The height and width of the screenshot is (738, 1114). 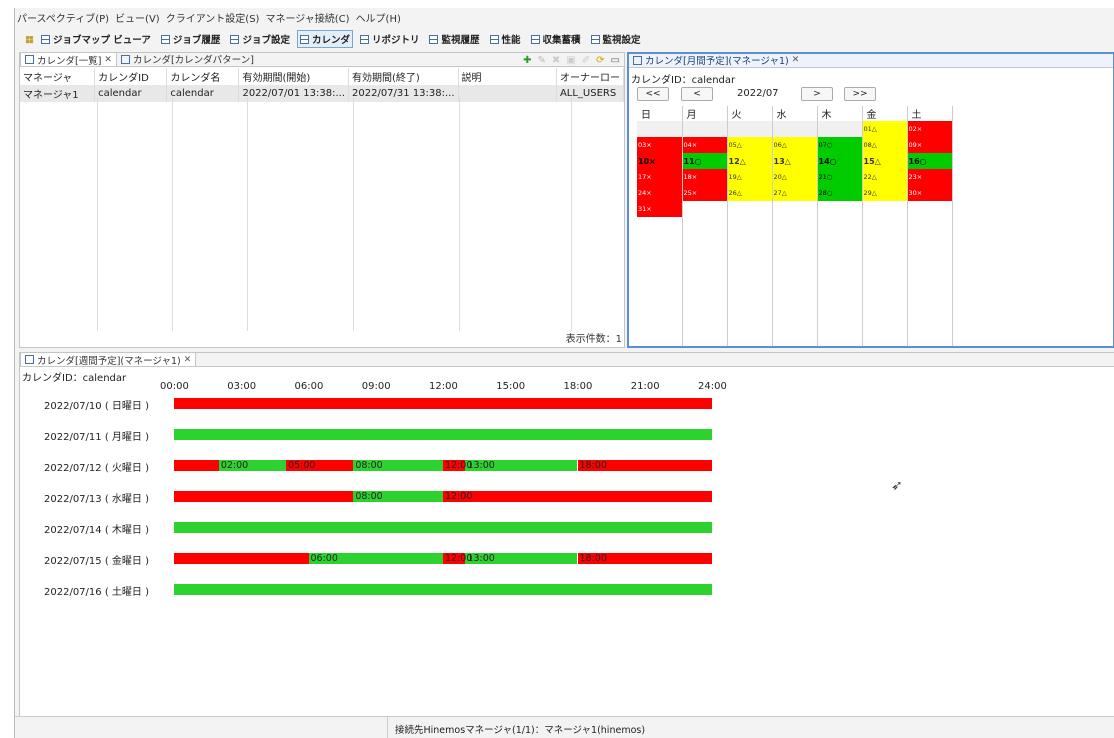 I want to click on menu-view: ビュー(V), so click(x=137, y=18).